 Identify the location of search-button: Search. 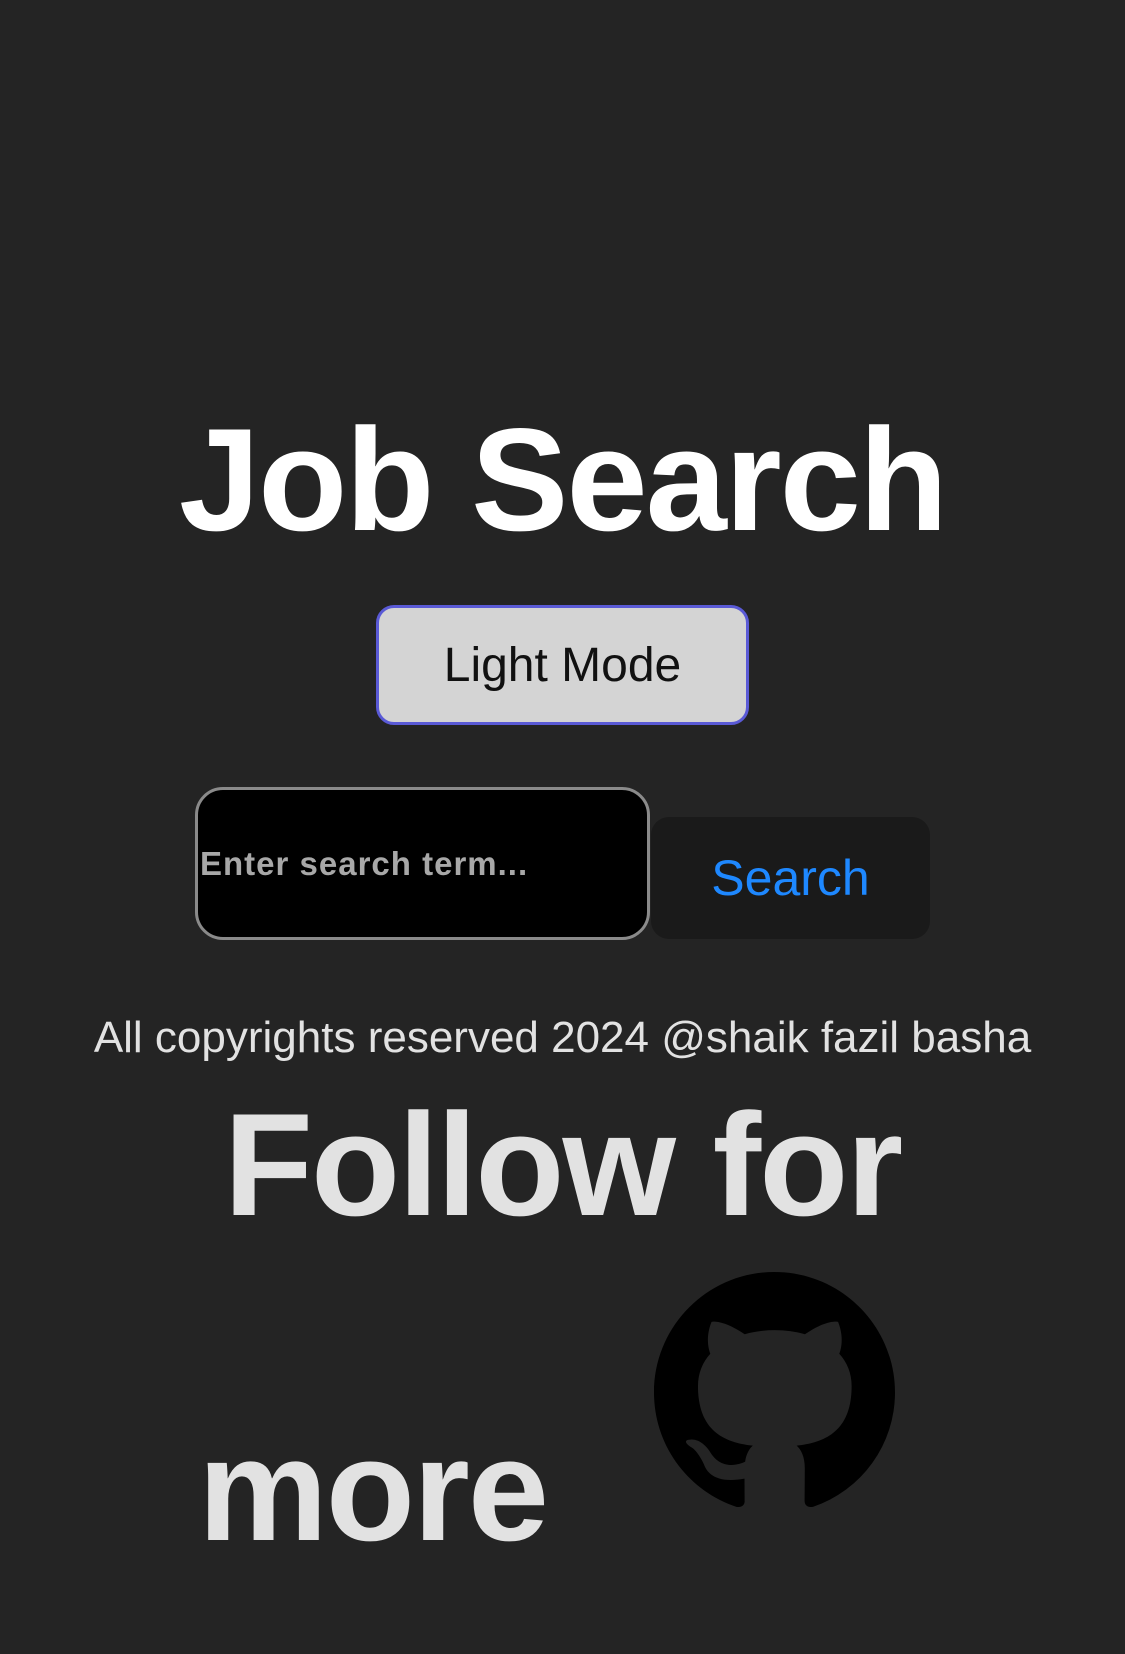
(790, 878).